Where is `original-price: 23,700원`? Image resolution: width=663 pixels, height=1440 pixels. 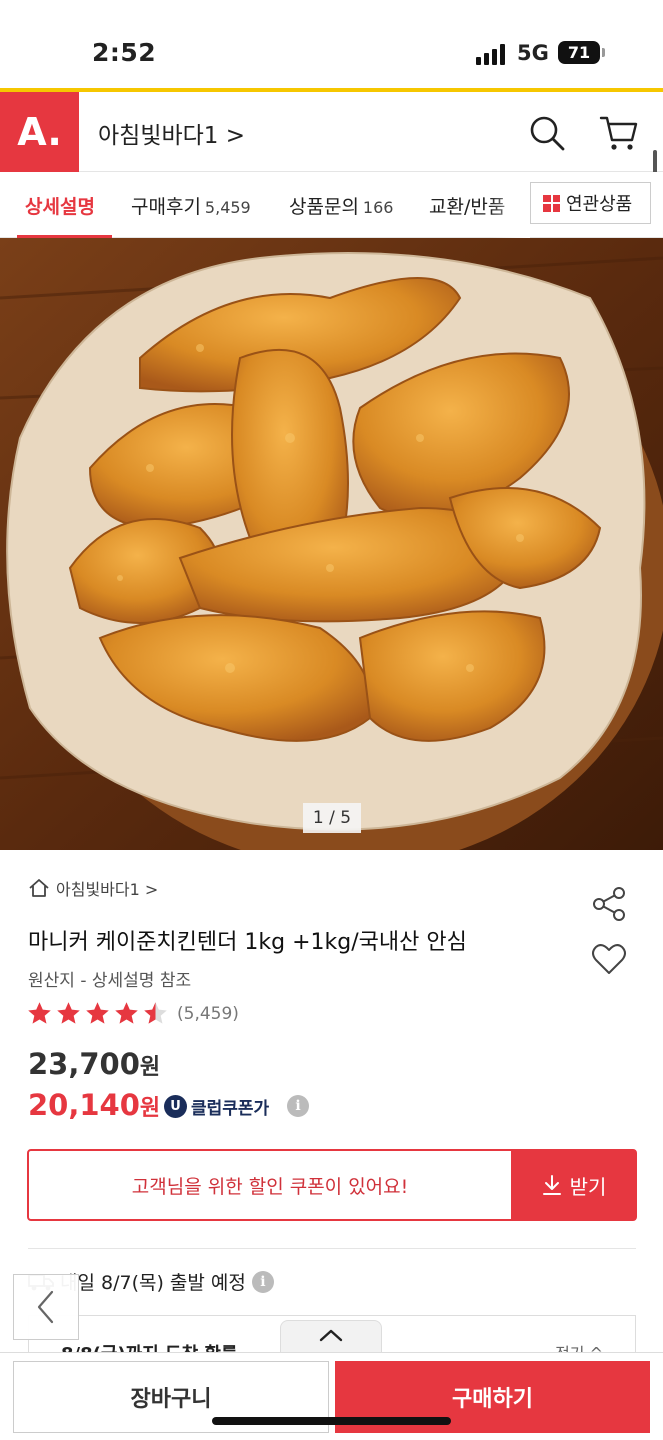 original-price: 23,700원 is located at coordinates (94, 1064).